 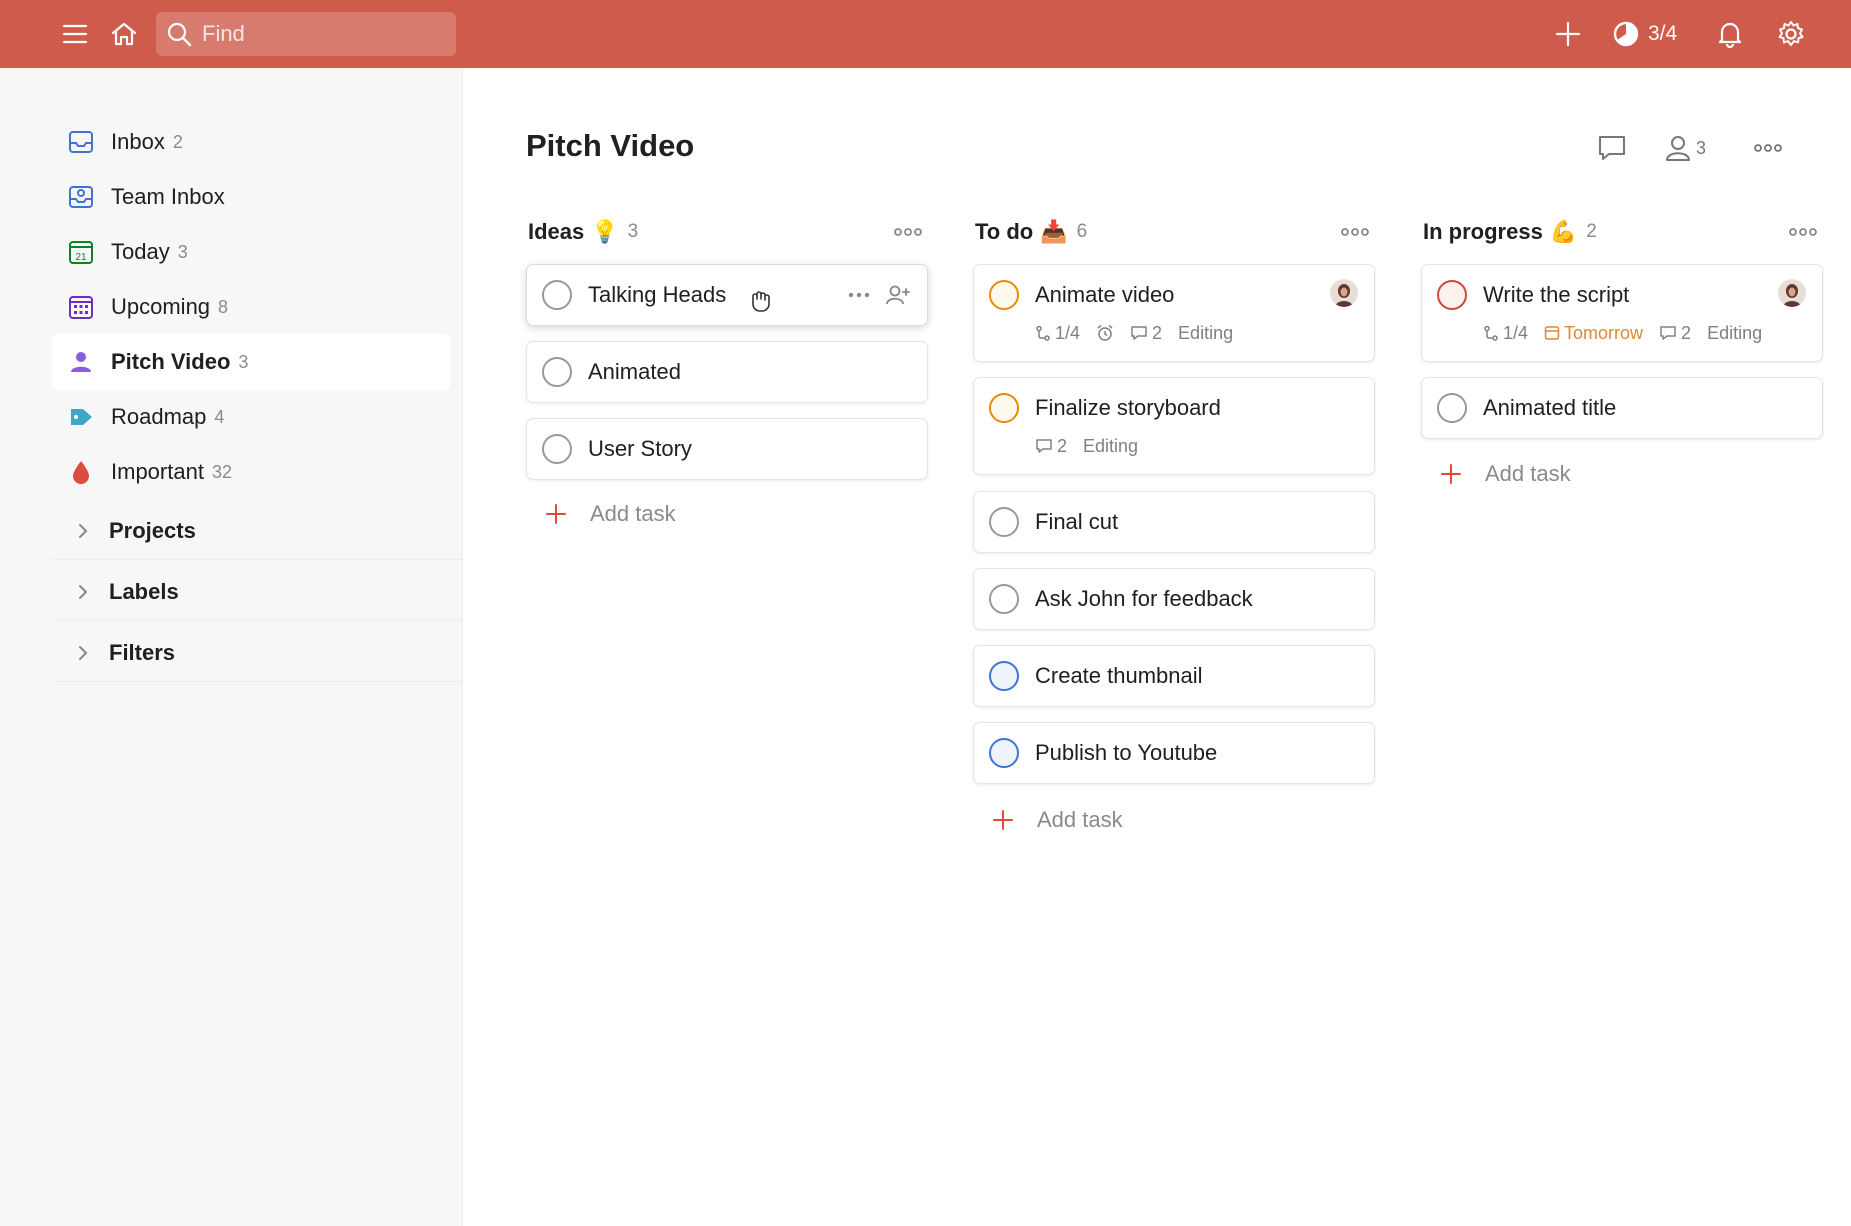 I want to click on assignee-avatar, so click(x=1344, y=293).